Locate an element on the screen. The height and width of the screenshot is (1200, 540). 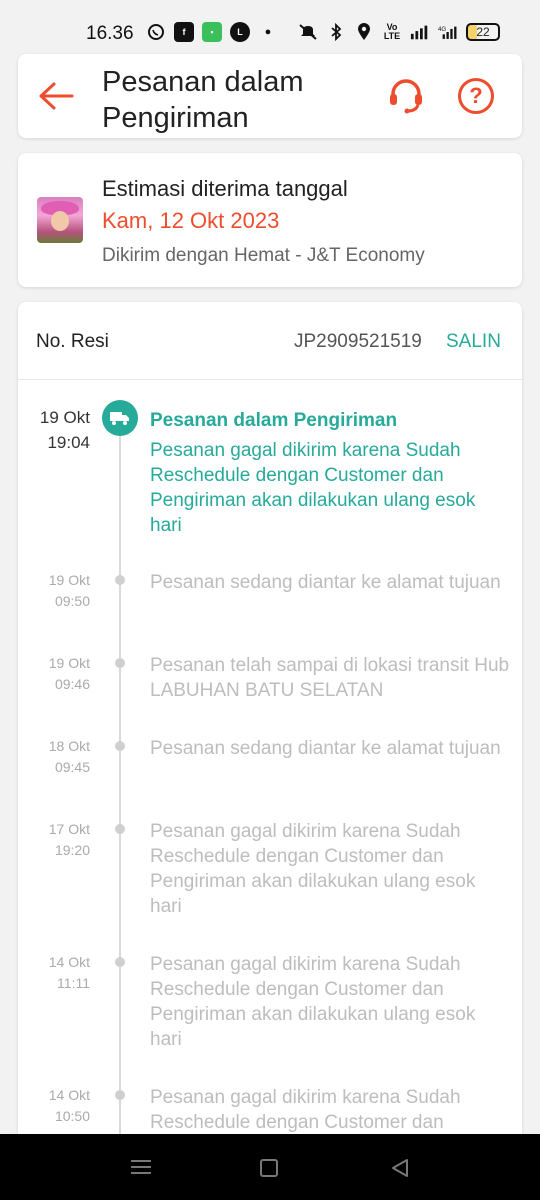
event-date: 17 Okt is located at coordinates (69, 829).